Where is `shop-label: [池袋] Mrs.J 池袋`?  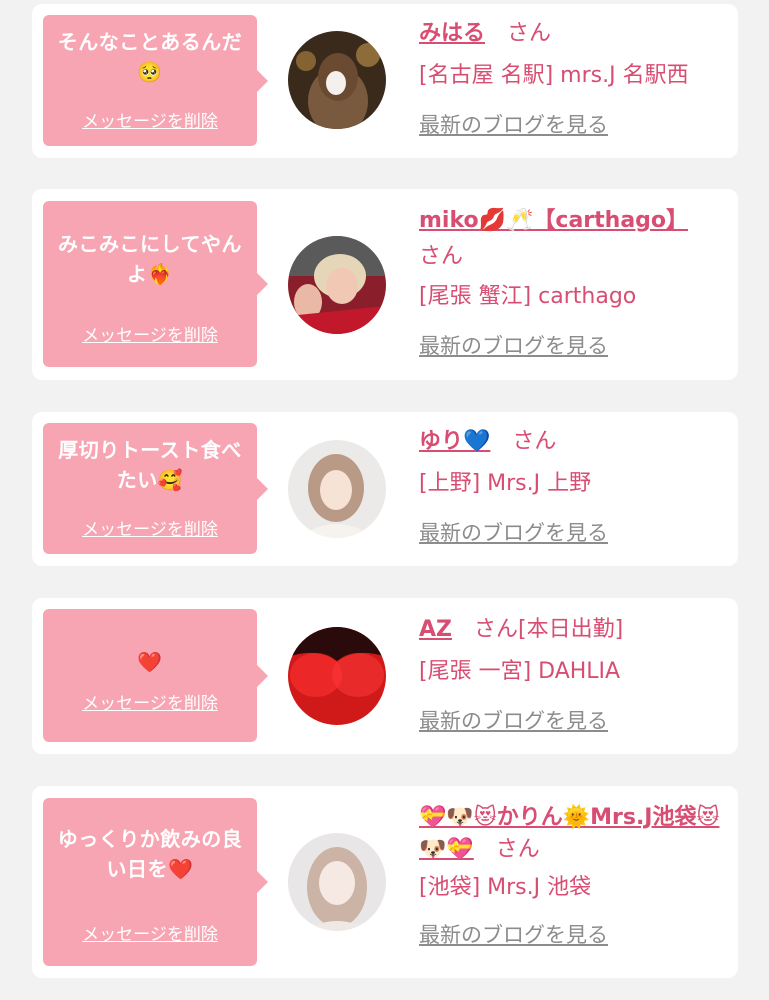 shop-label: [池袋] Mrs.J 池袋 is located at coordinates (505, 887).